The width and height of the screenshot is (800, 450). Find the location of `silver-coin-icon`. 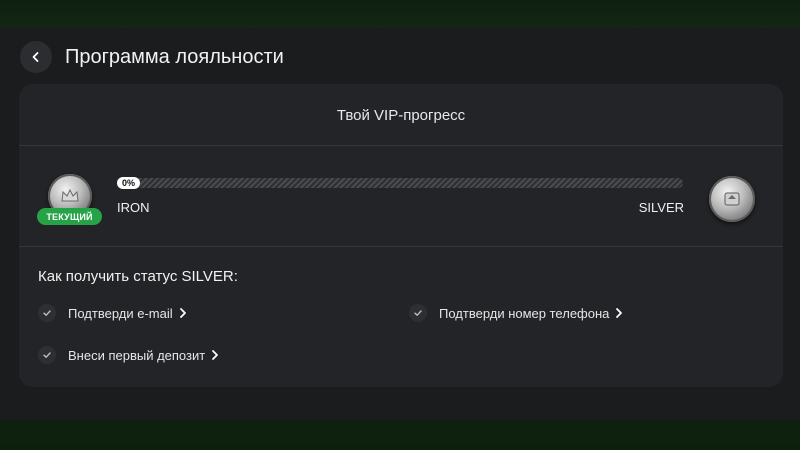

silver-coin-icon is located at coordinates (732, 199).